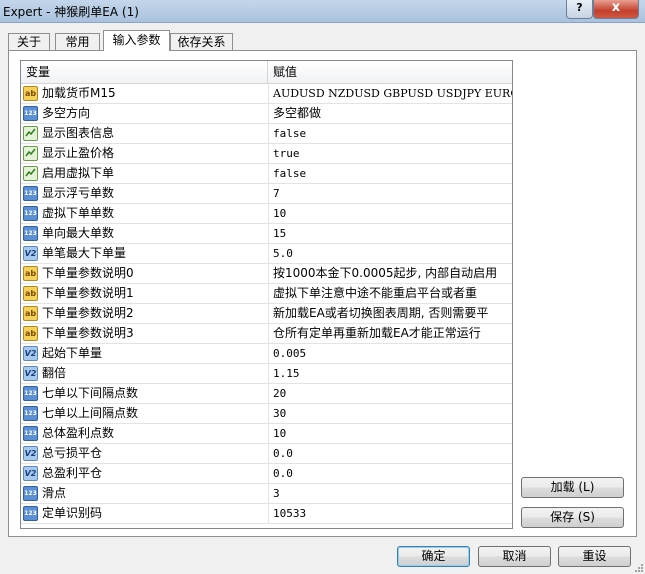 The height and width of the screenshot is (574, 645). I want to click on parameter-name: 总亏损平仓, so click(72, 453).